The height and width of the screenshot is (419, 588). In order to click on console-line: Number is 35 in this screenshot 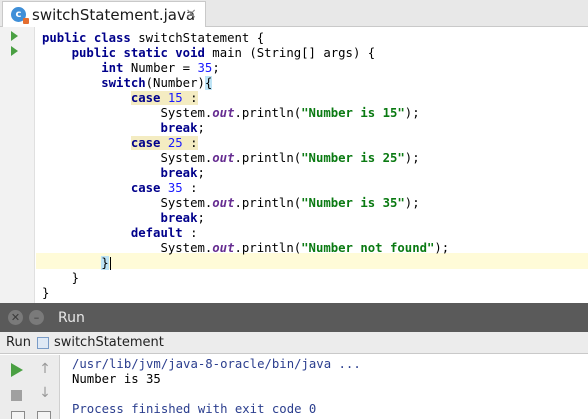, I will do `click(116, 379)`.